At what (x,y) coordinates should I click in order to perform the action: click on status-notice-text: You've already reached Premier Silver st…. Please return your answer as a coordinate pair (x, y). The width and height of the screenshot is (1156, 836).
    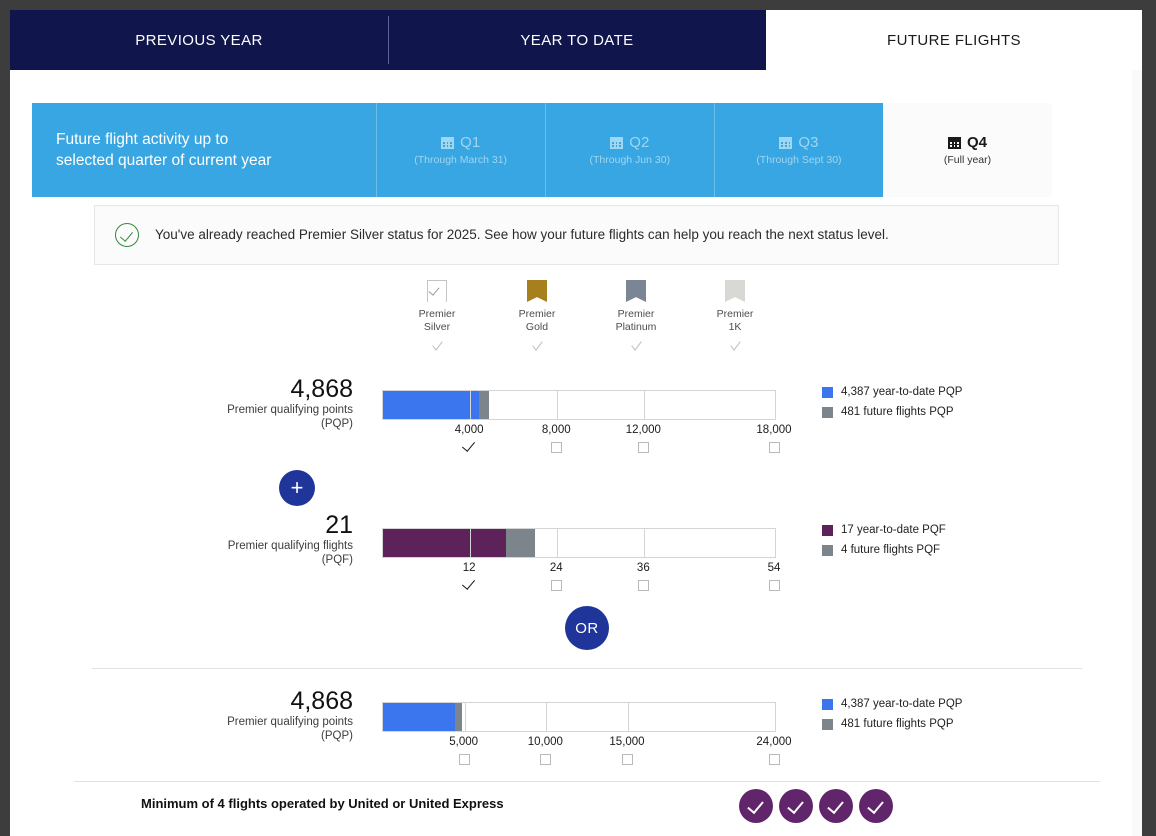
    Looking at the image, I should click on (522, 234).